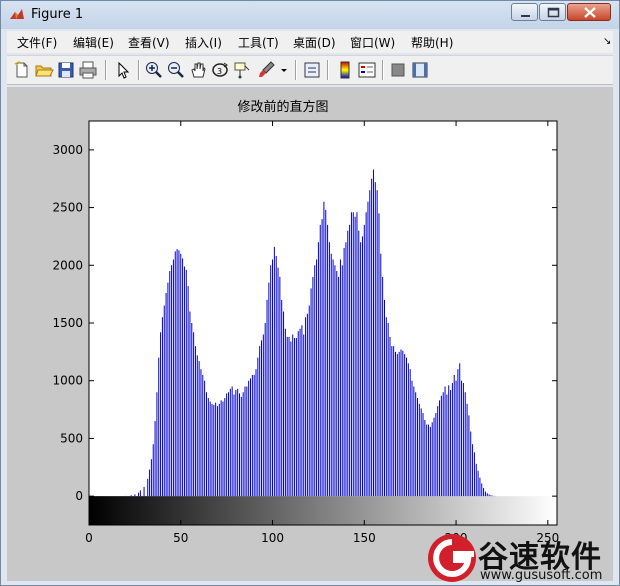  I want to click on window-title: Figure 1, so click(57, 14).